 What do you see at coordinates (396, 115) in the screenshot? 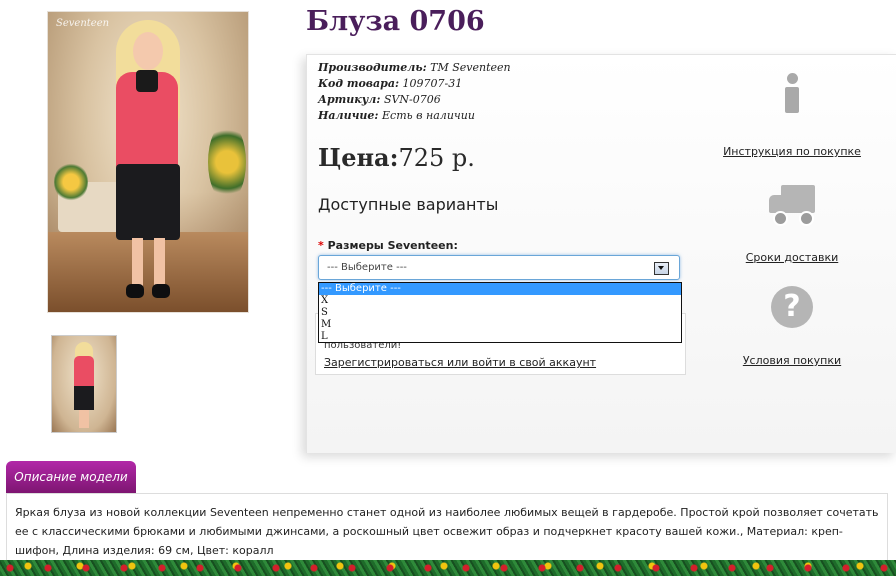
I see `spec-availability: Наличие: Есть в наличии` at bounding box center [396, 115].